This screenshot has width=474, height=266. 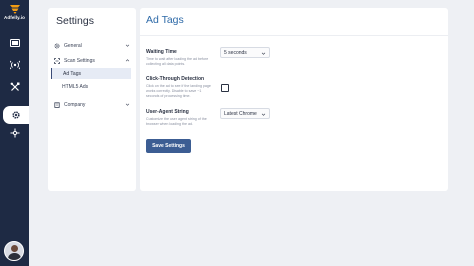 I want to click on settings-title: Settings, so click(x=75, y=21).